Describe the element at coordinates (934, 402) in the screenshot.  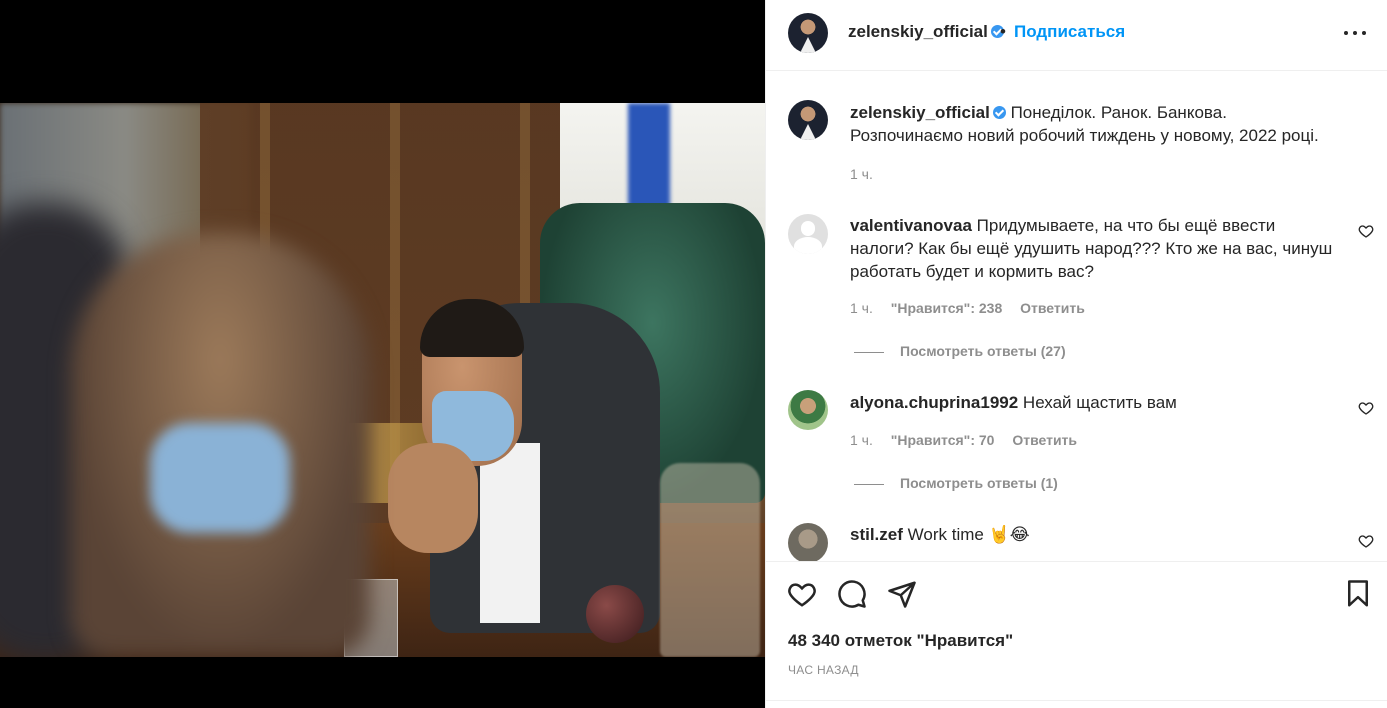
I see `comment-username: alyona.chuprina1992` at that location.